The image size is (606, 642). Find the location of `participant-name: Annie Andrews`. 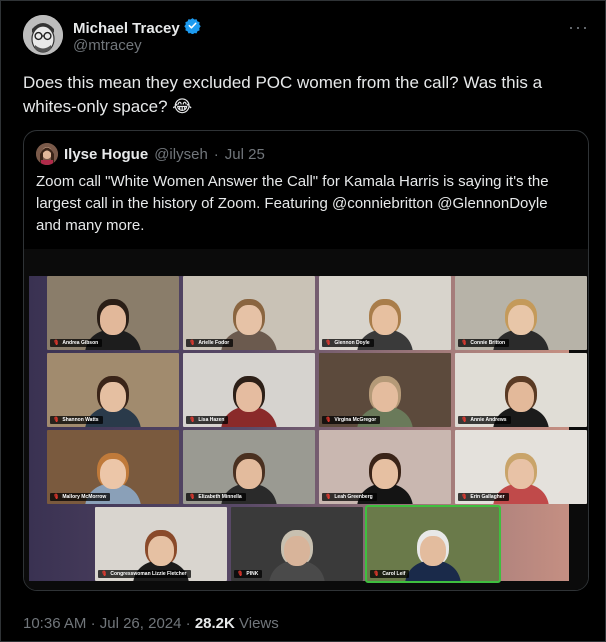

participant-name: Annie Andrews is located at coordinates (488, 420).